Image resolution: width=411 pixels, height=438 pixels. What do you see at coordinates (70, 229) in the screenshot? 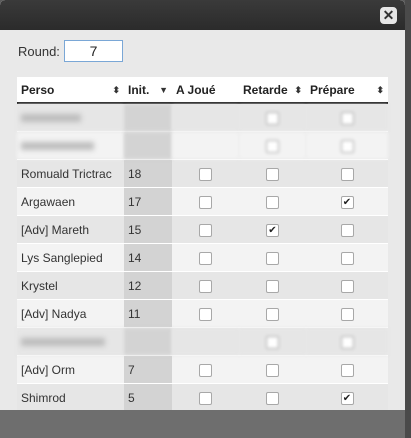
I see `perso-cell: [Adv] Mareth` at bounding box center [70, 229].